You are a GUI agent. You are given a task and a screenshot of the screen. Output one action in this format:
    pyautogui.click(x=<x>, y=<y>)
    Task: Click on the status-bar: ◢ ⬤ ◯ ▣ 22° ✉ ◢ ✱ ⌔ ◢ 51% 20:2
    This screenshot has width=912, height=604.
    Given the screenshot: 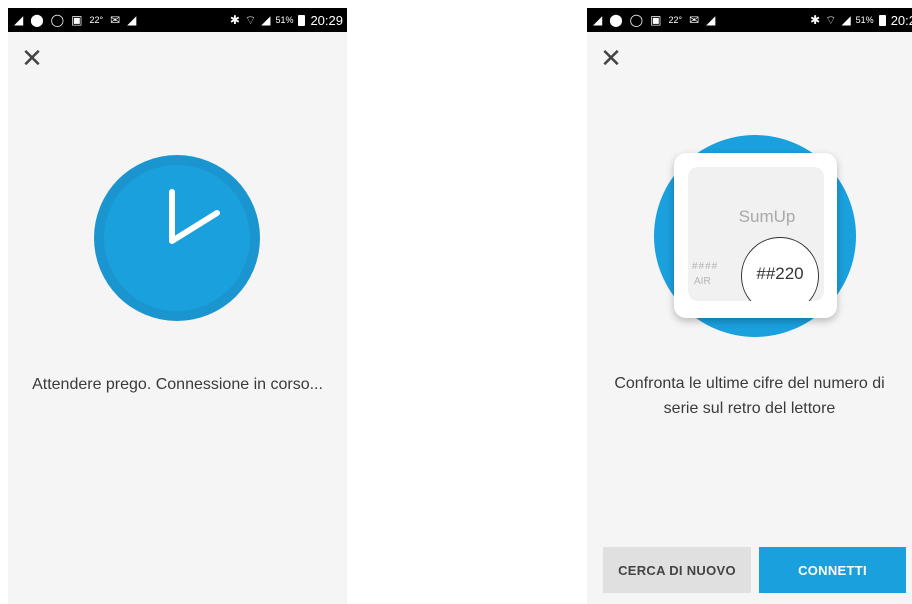 What is the action you would take?
    pyautogui.click(x=749, y=20)
    